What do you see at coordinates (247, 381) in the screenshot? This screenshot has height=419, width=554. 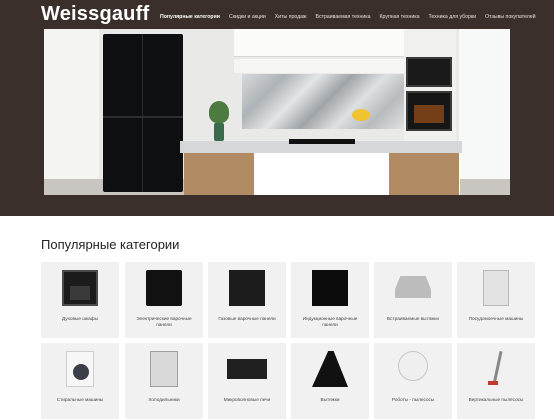 I see `category-card-microwaves: Микроволновые печи` at bounding box center [247, 381].